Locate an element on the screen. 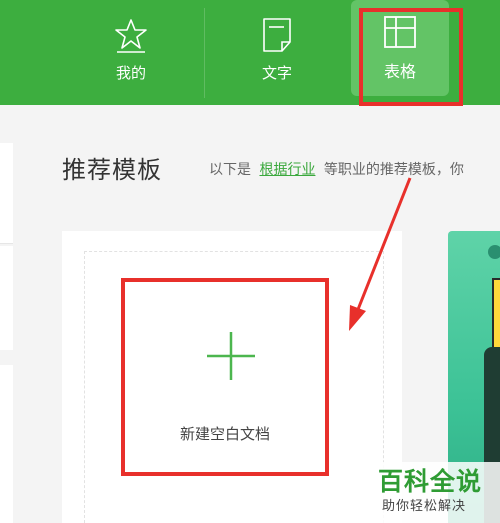  watermark-subtitle: 助你轻松解决 is located at coordinates (424, 506).